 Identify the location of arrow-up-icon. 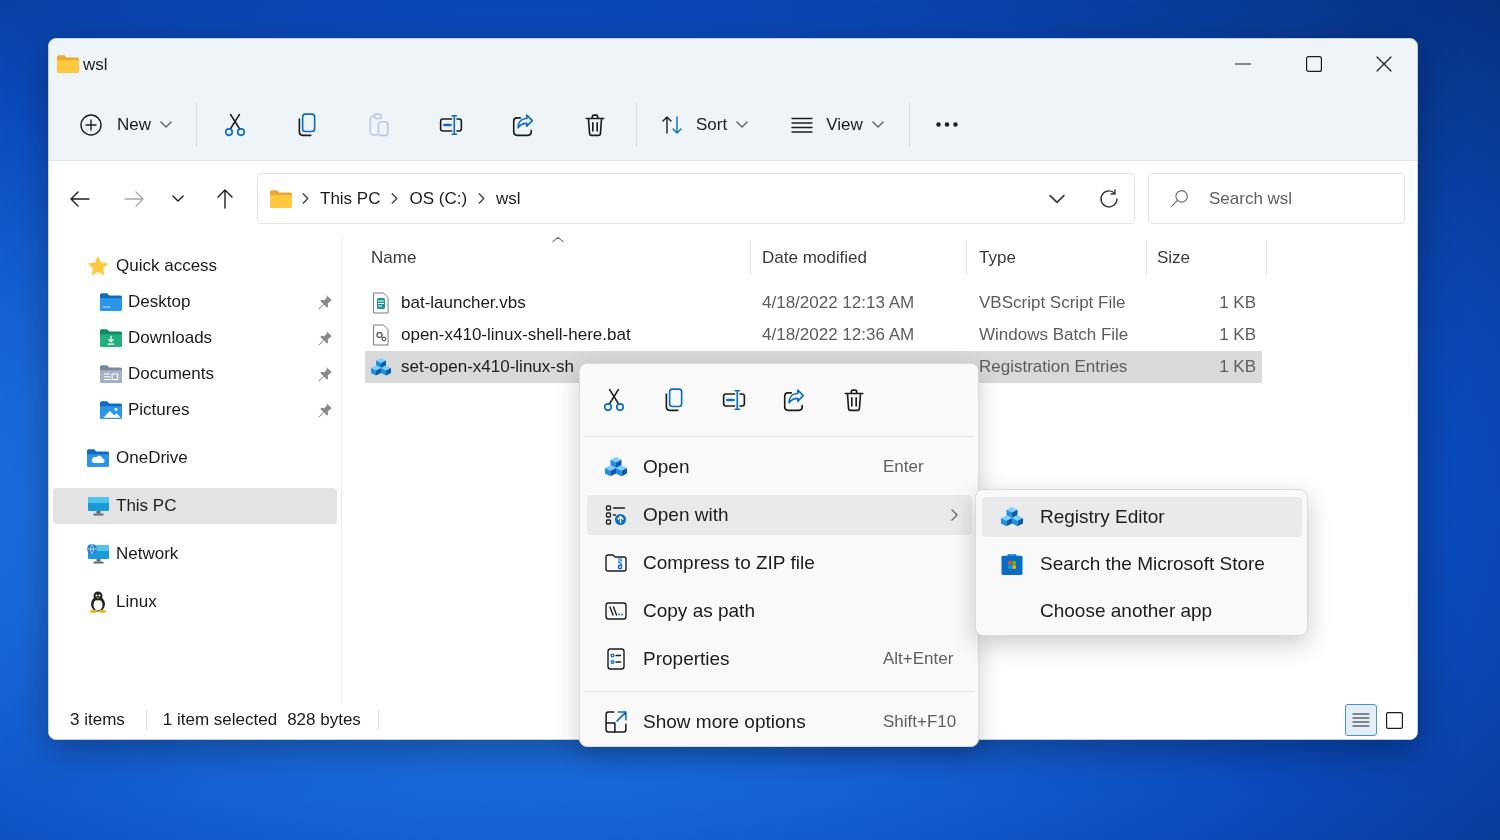
(225, 198).